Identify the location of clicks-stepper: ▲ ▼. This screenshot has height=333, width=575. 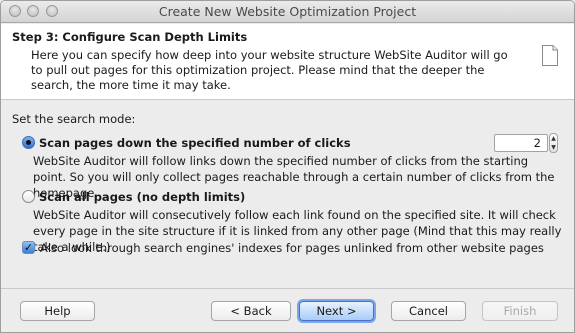
(553, 143).